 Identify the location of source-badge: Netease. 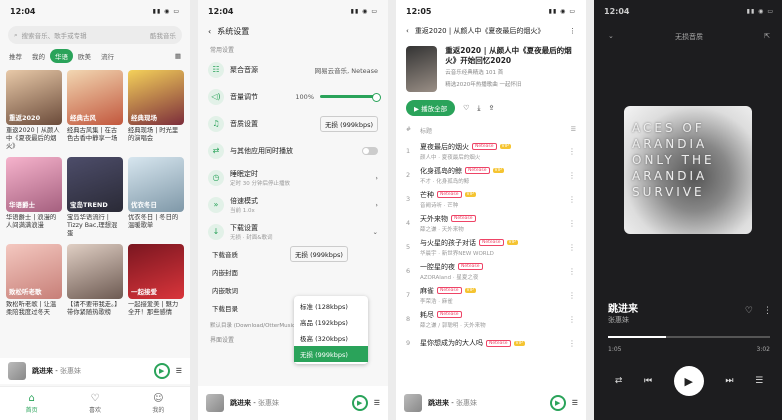
(449, 290).